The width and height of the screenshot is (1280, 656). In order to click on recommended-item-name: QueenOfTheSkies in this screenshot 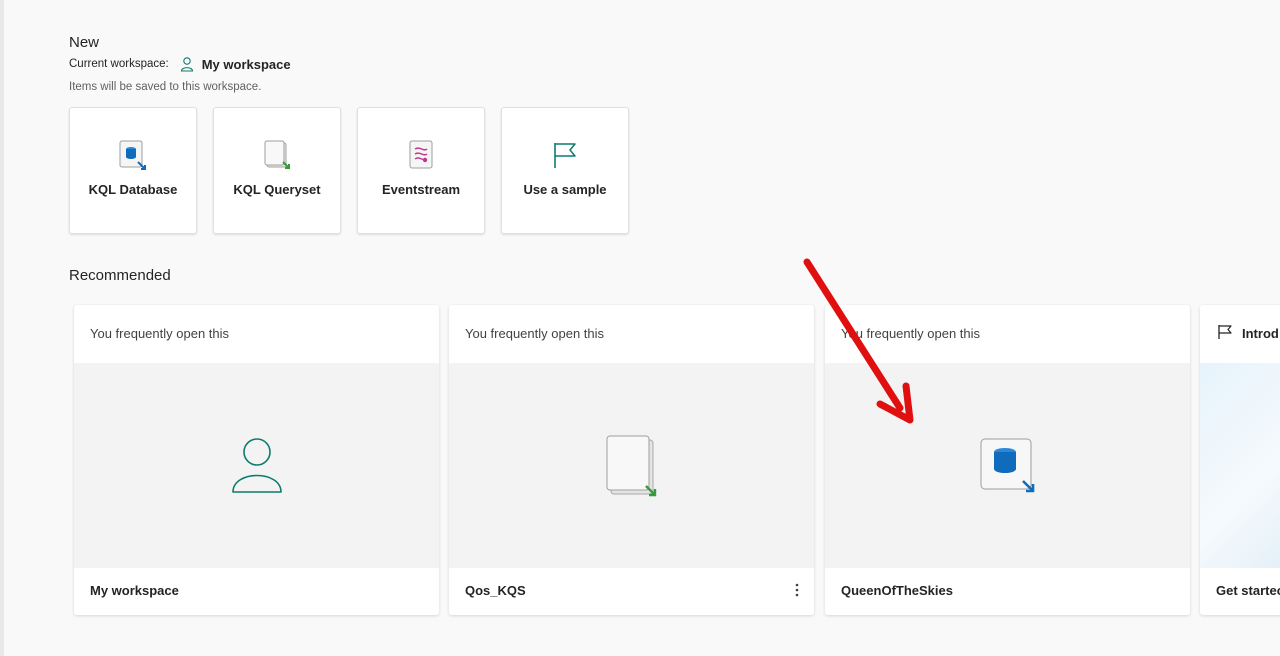, I will do `click(897, 590)`.